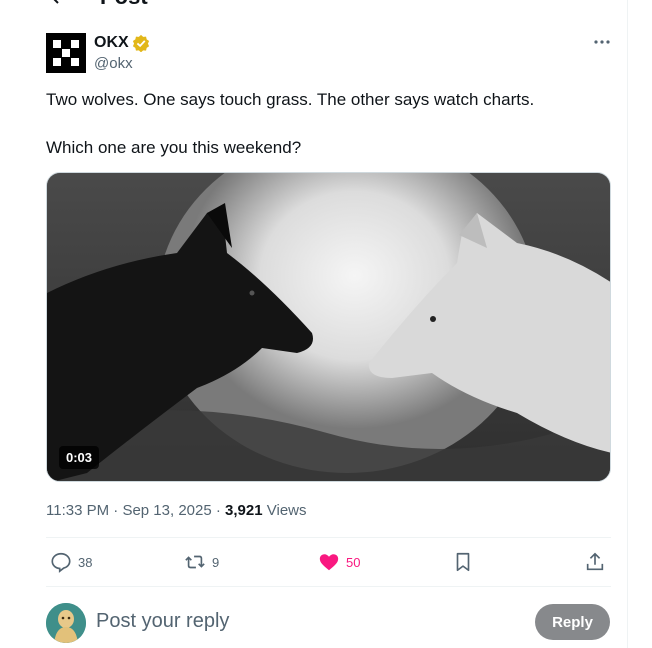 The height and width of the screenshot is (648, 652). I want to click on like-count: 50, so click(353, 562).